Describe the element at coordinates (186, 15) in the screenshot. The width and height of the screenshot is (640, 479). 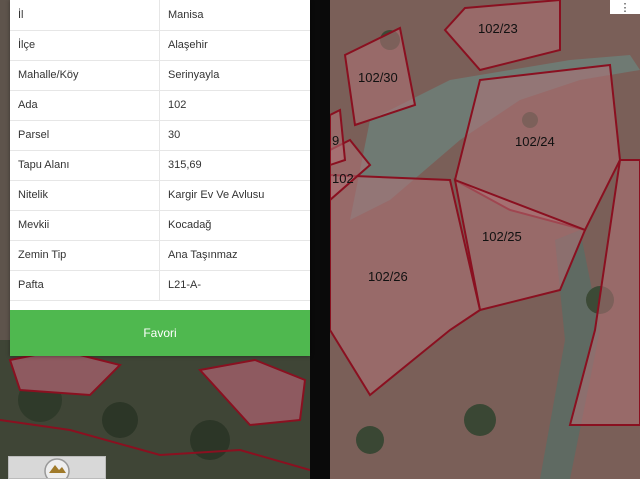
I see `info-value: Manisa` at that location.